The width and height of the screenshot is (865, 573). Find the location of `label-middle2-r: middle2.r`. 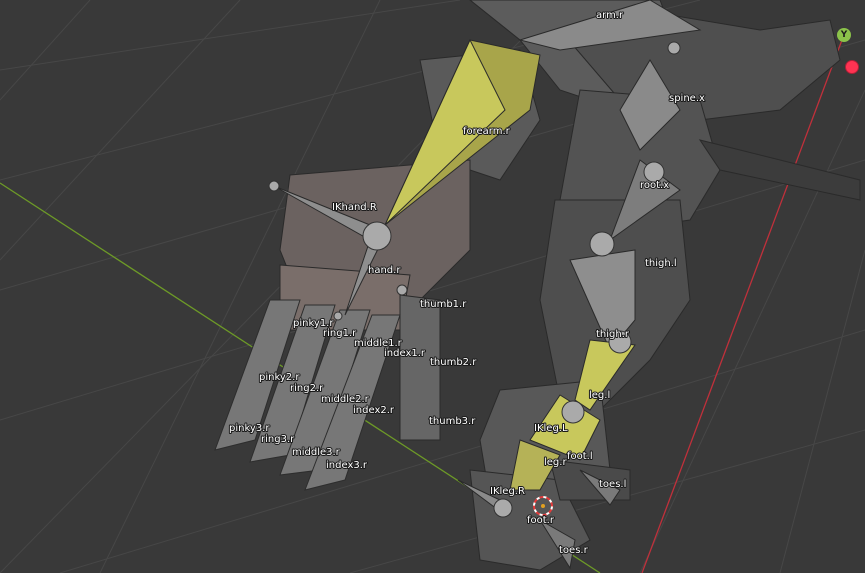

label-middle2-r: middle2.r is located at coordinates (345, 399).